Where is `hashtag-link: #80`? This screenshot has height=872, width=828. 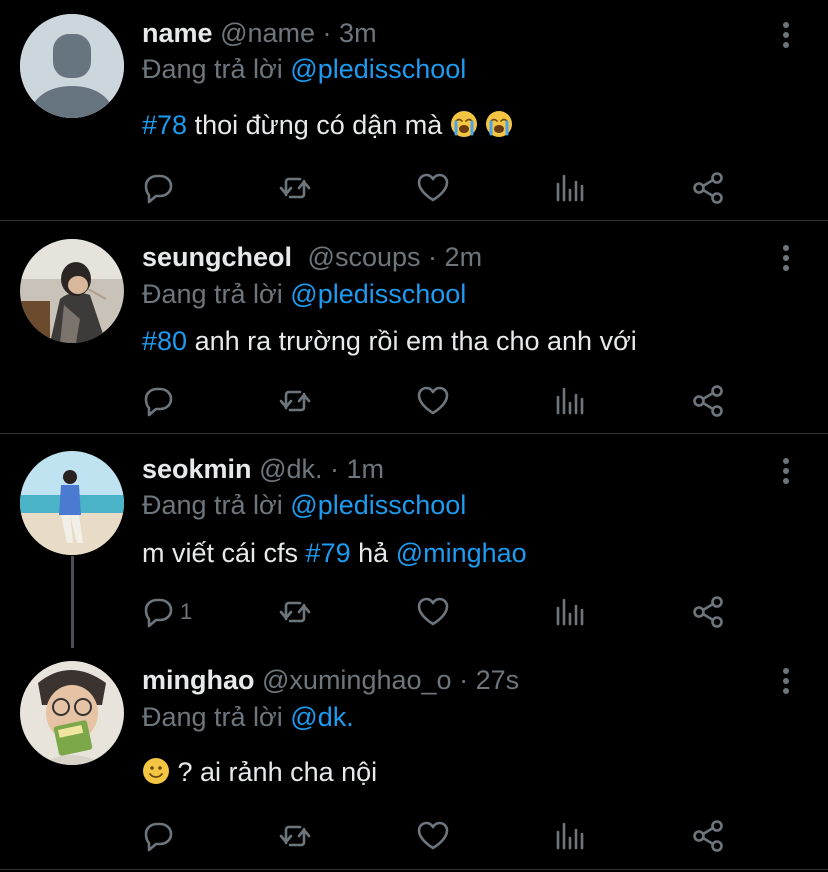 hashtag-link: #80 is located at coordinates (164, 341).